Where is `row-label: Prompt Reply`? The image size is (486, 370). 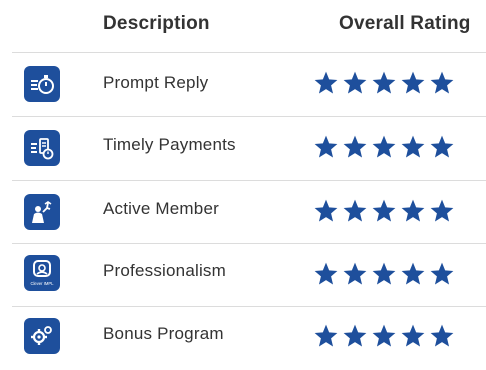 row-label: Prompt Reply is located at coordinates (156, 82).